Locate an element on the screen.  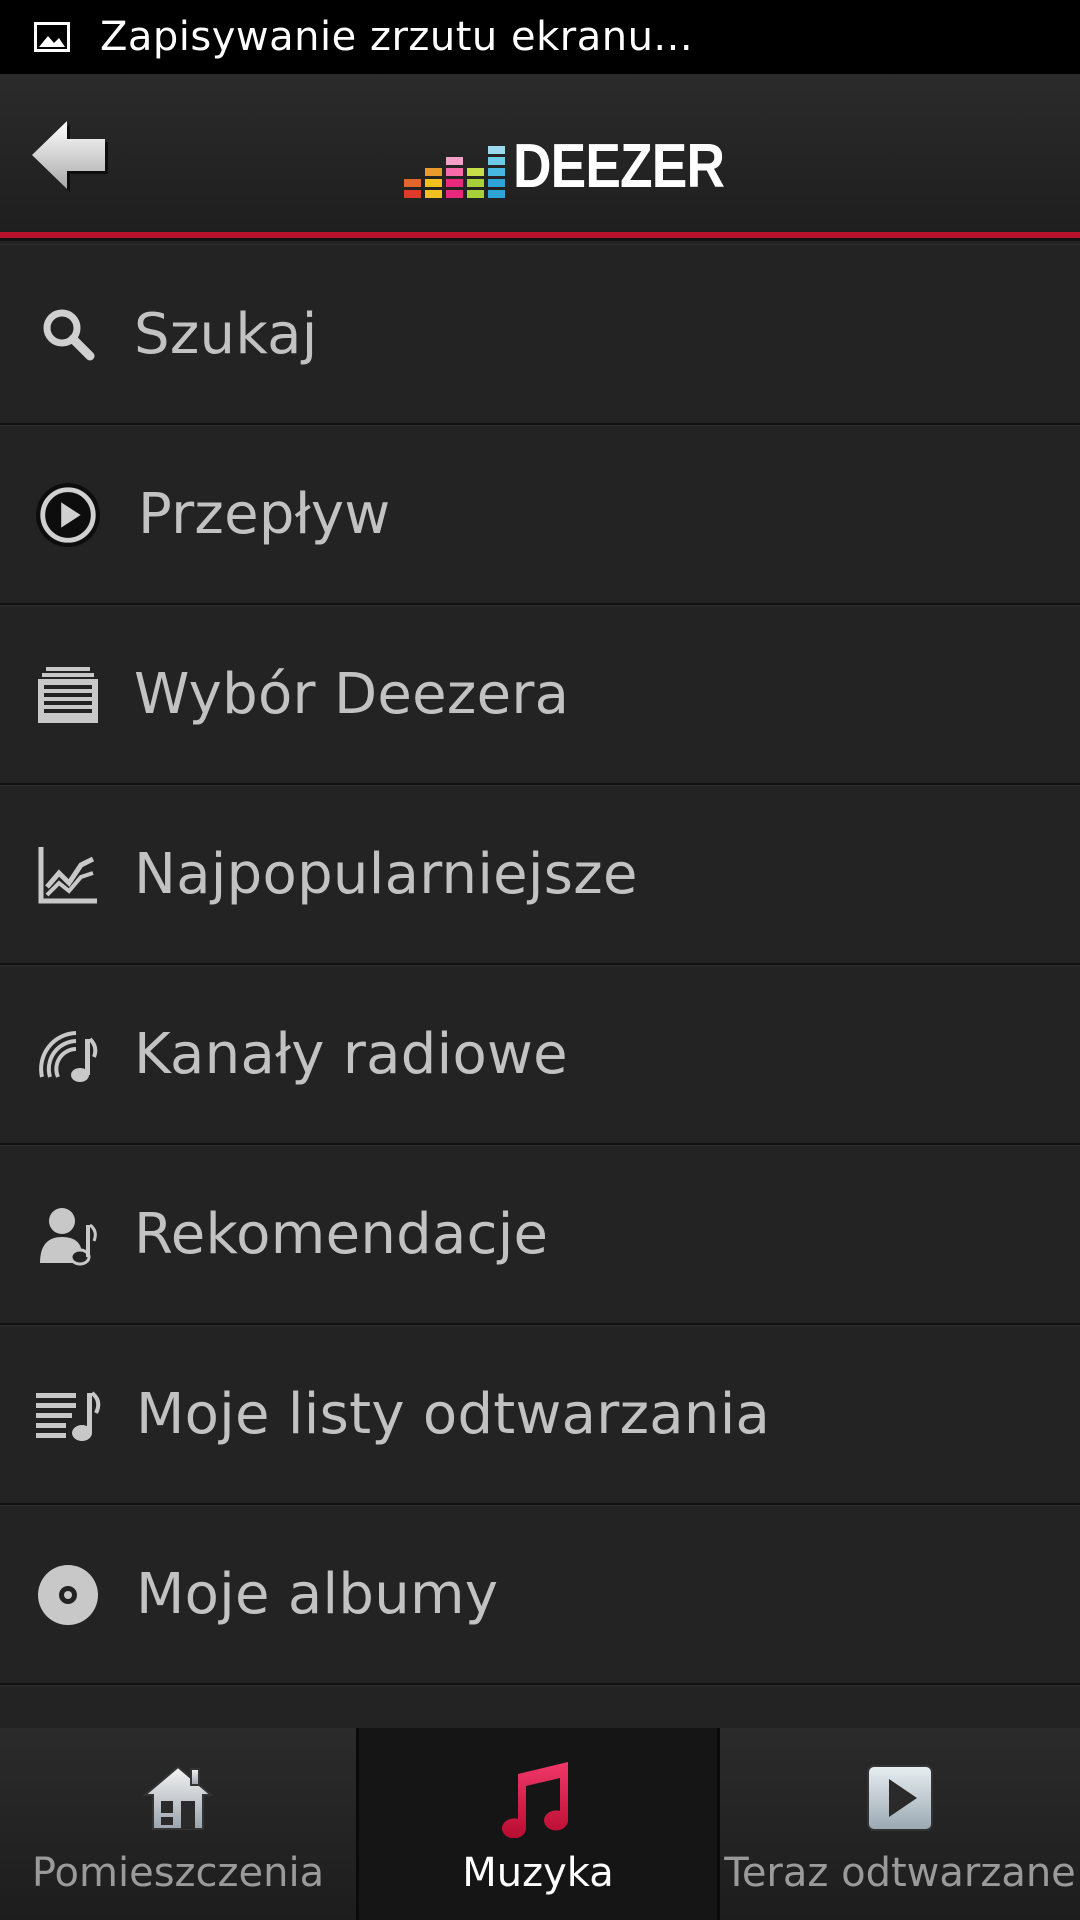
tab-now-playing: Teraz odtwarzane is located at coordinates (900, 1824).